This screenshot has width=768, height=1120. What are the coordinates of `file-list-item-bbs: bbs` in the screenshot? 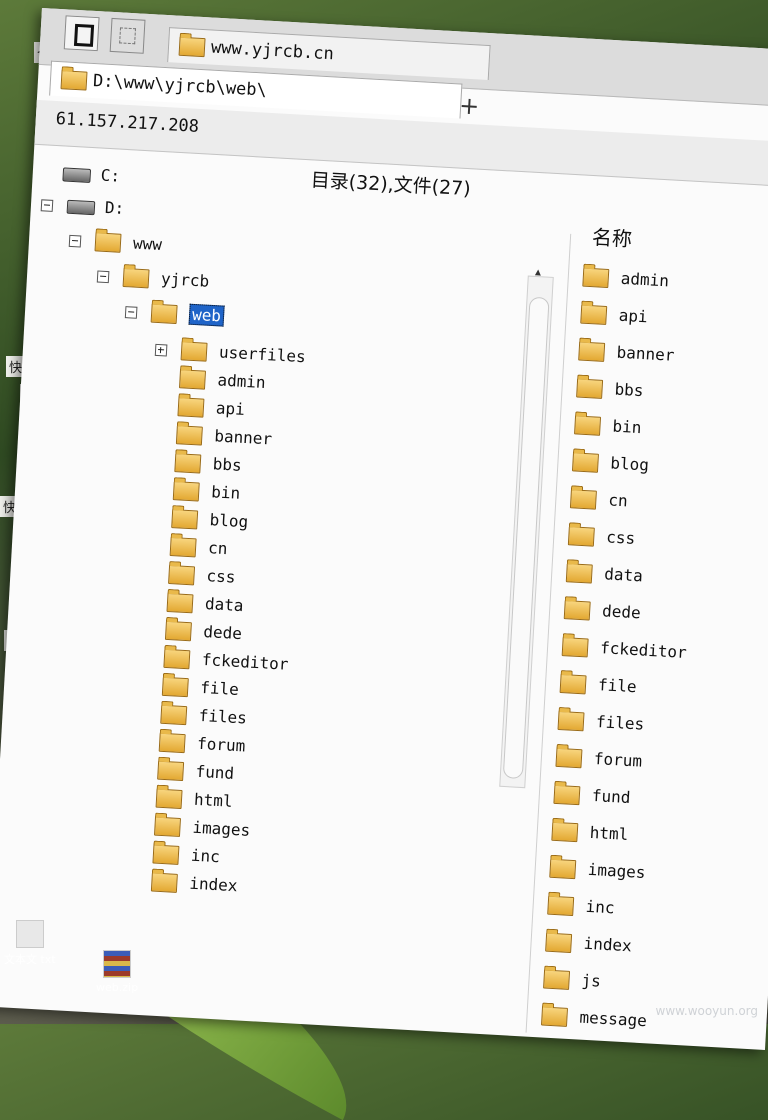 It's located at (610, 389).